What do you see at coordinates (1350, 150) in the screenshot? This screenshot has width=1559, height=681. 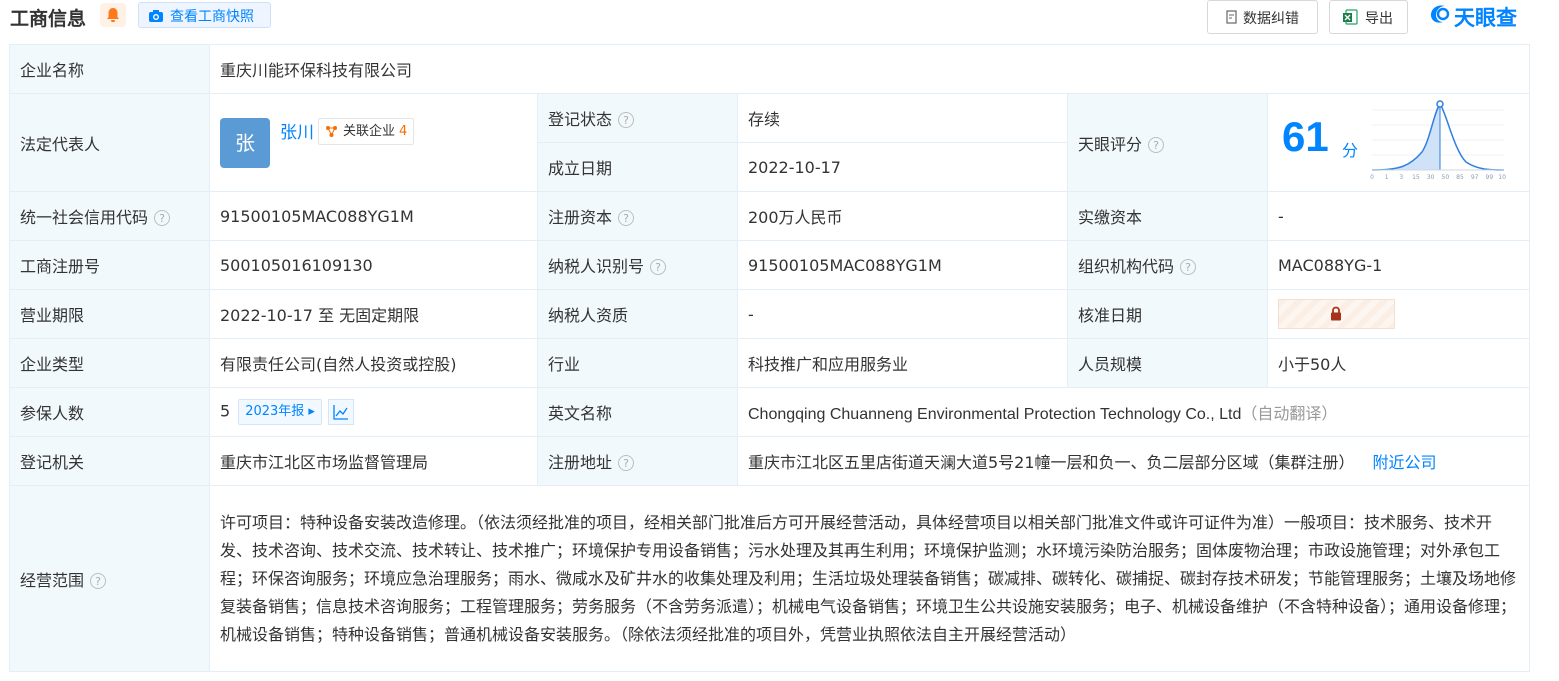 I see `score-unit: 分` at bounding box center [1350, 150].